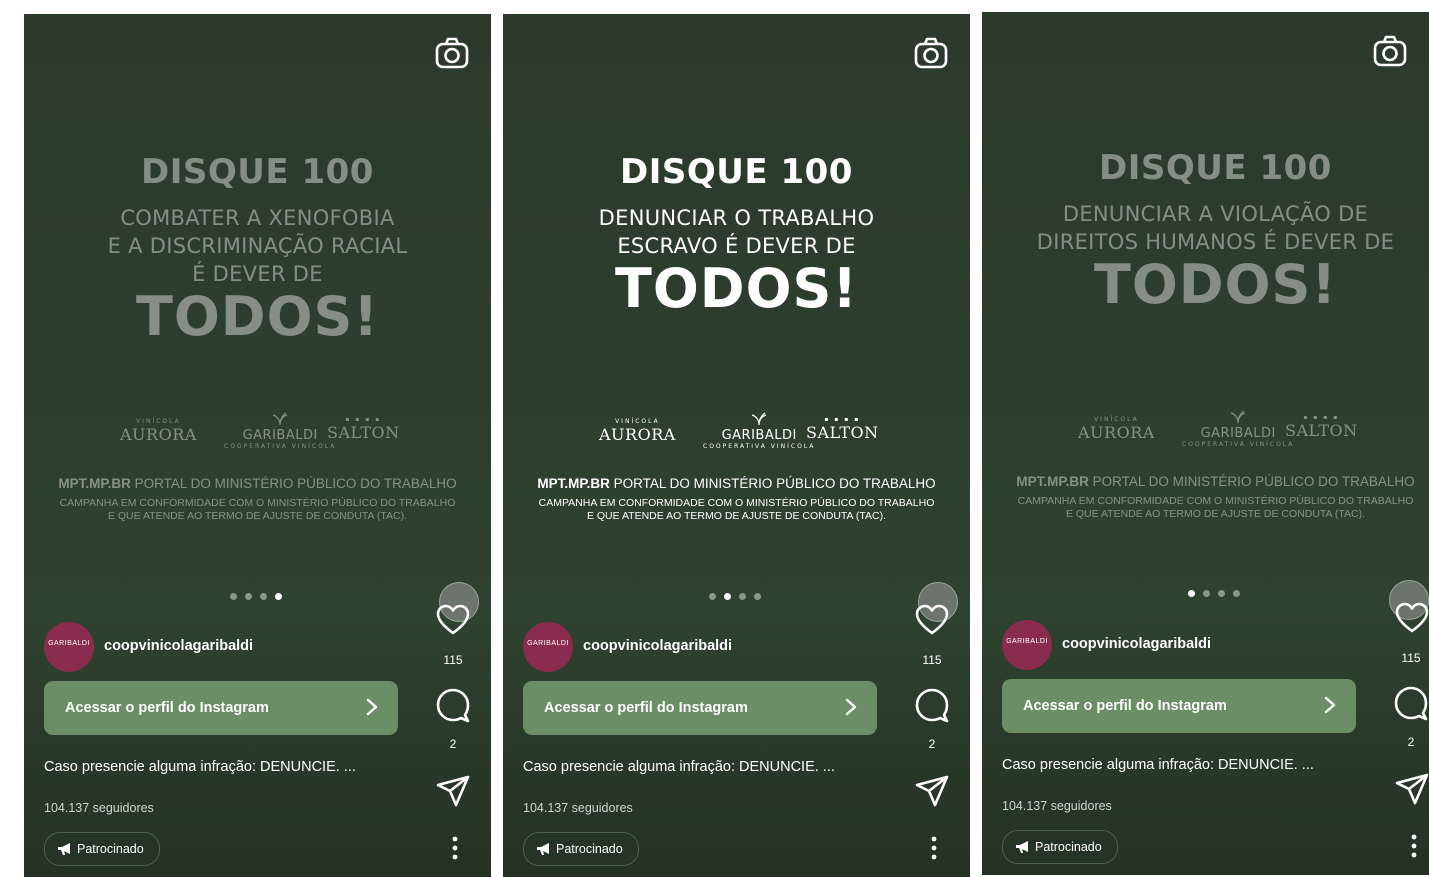  What do you see at coordinates (1215, 242) in the screenshot?
I see `subheadline-line: DIREITOS HUMANOS É DEVER DE` at bounding box center [1215, 242].